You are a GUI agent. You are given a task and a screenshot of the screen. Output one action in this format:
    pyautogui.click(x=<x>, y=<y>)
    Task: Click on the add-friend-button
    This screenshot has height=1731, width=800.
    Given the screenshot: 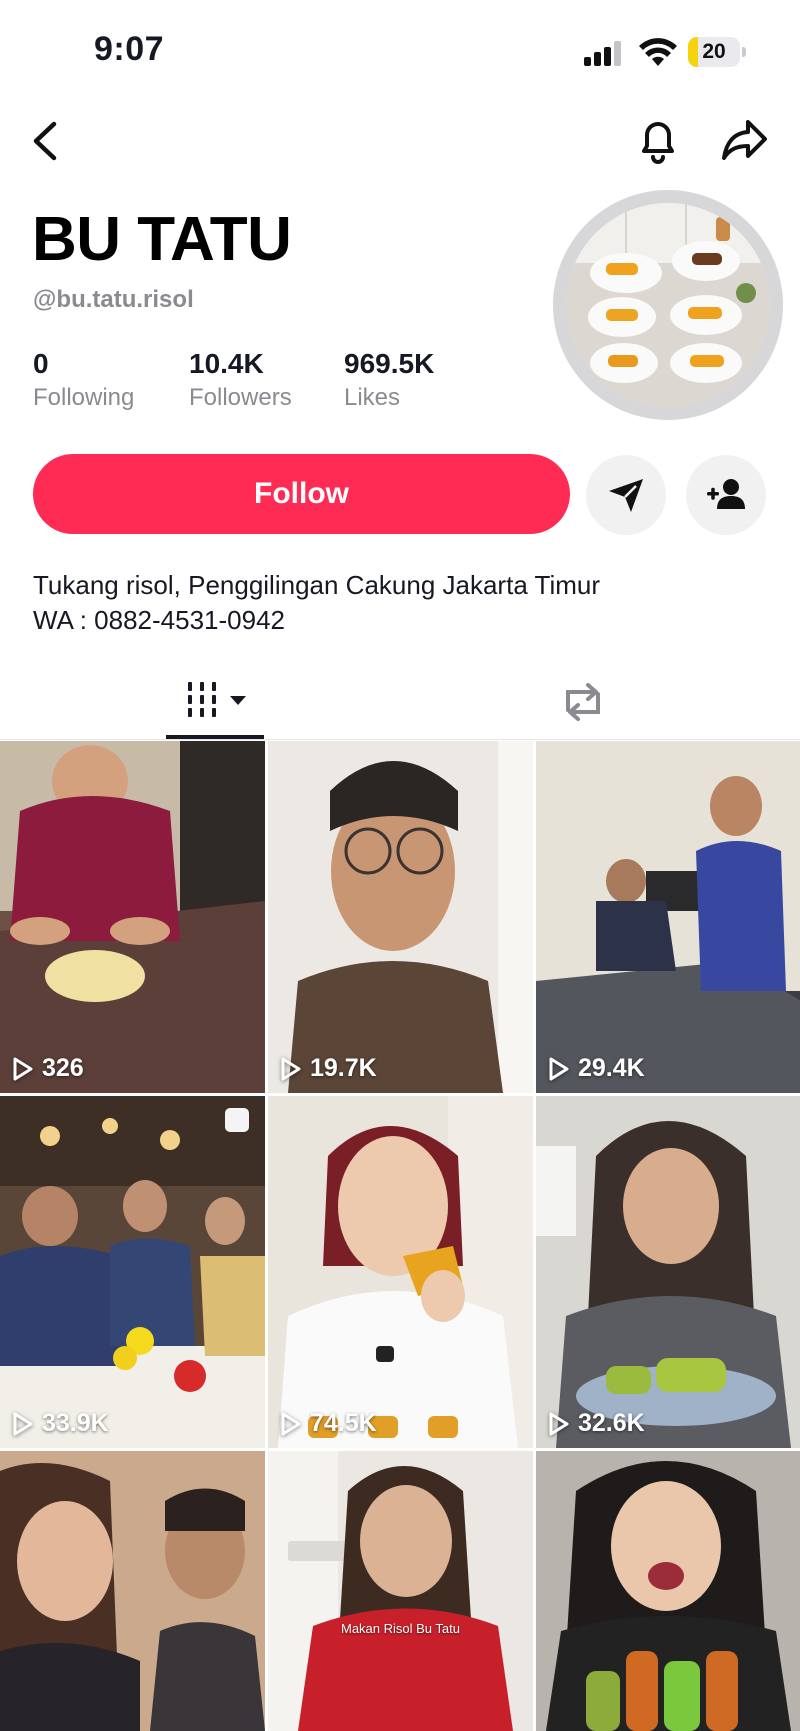 What is the action you would take?
    pyautogui.click(x=726, y=495)
    